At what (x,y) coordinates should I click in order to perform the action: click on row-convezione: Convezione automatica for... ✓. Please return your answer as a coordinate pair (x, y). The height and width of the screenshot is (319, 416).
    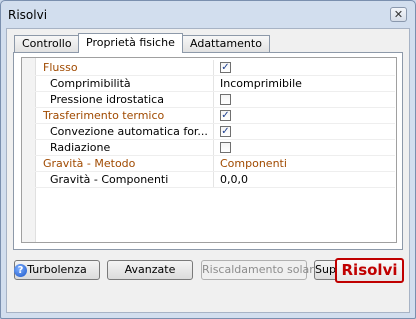
    Looking at the image, I should click on (215, 131).